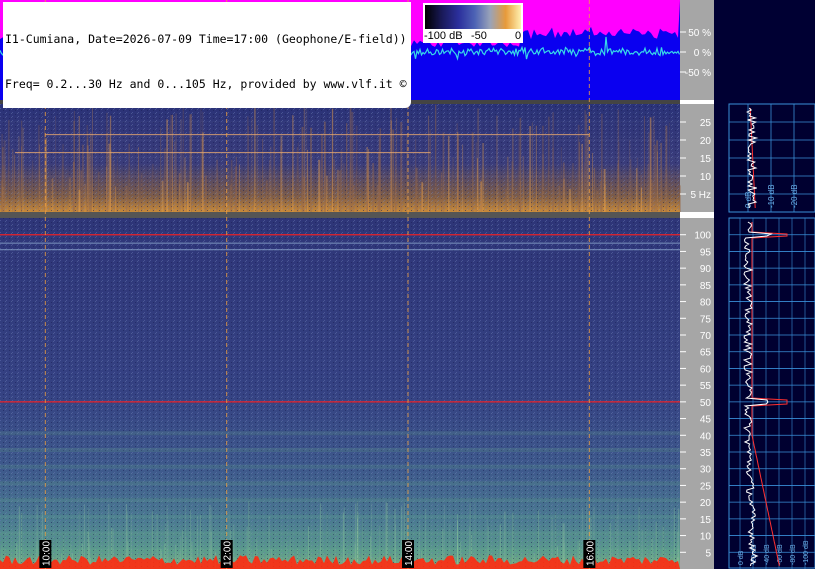  What do you see at coordinates (590, 553) in the screenshot?
I see `time-tick-label: 16:00` at bounding box center [590, 553].